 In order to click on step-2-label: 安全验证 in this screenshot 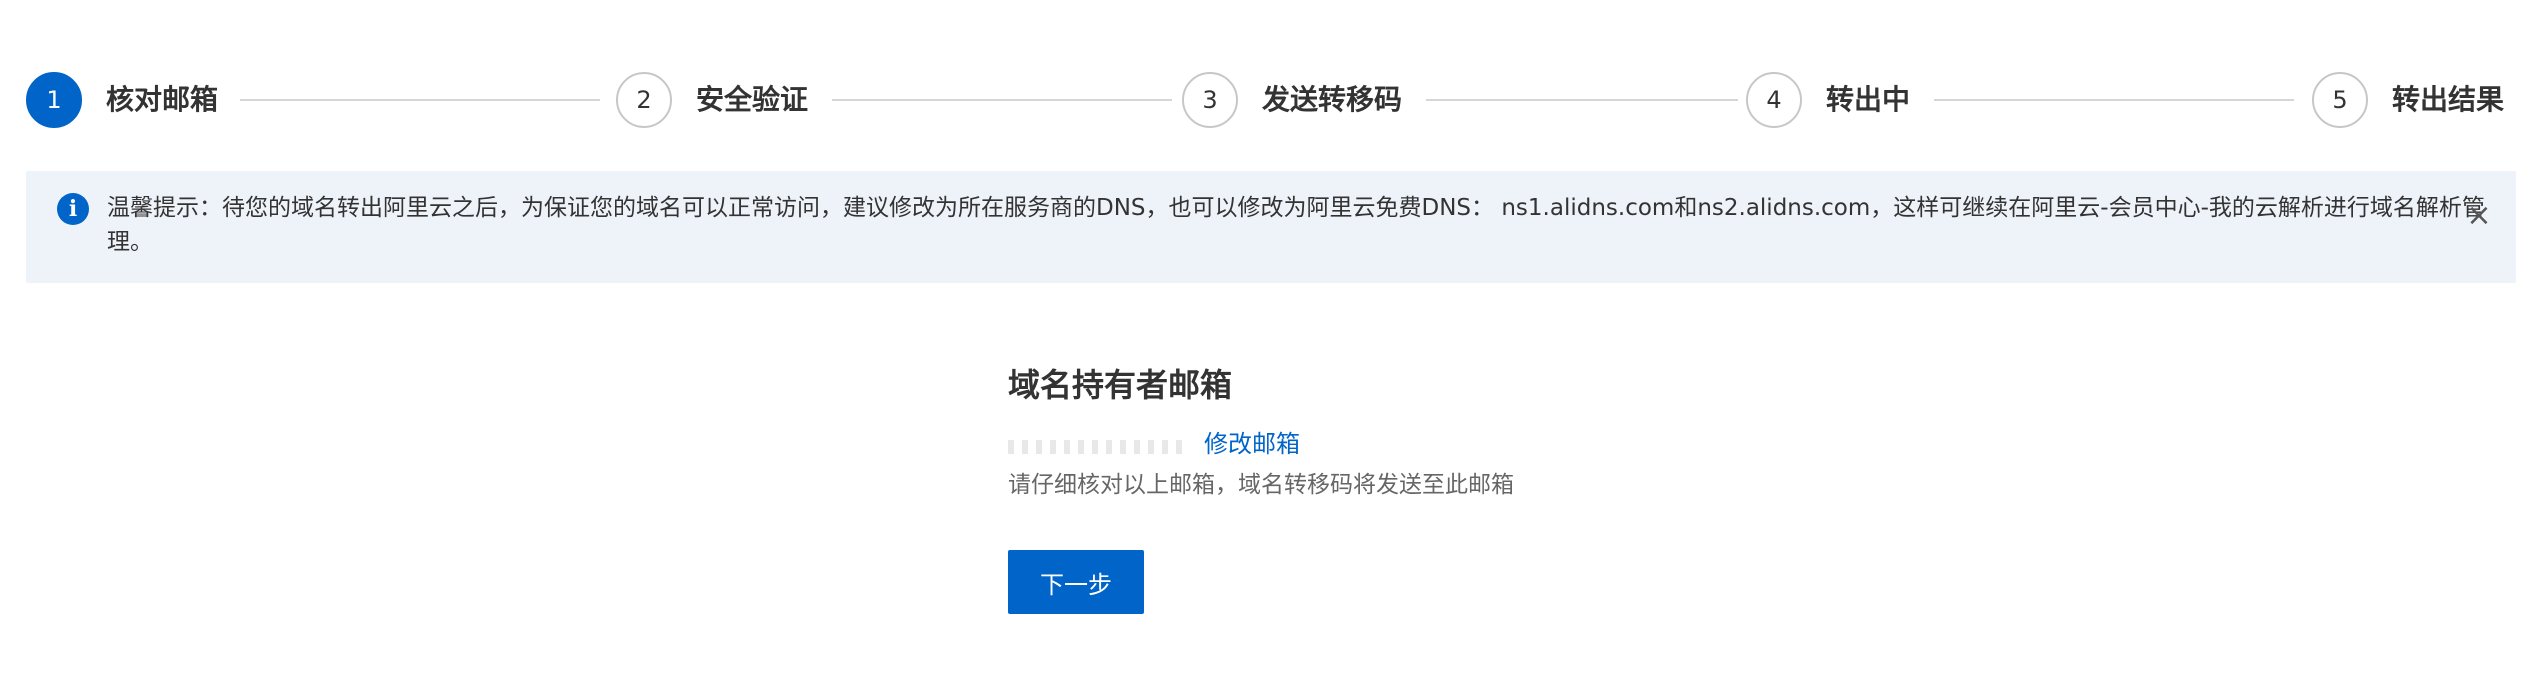, I will do `click(752, 99)`.